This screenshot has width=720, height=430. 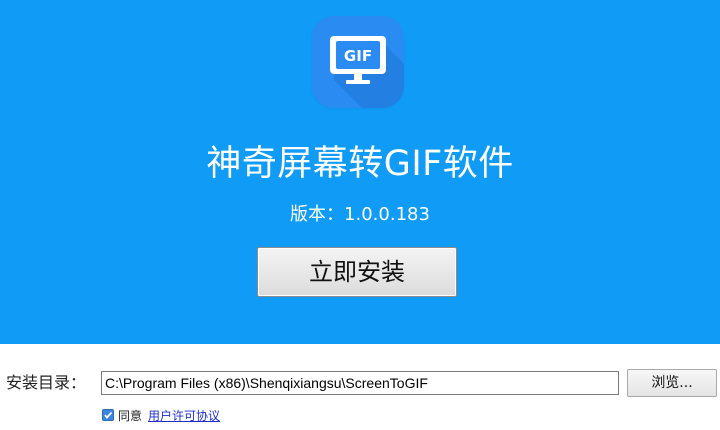 I want to click on checkmark-icon, so click(x=108, y=415).